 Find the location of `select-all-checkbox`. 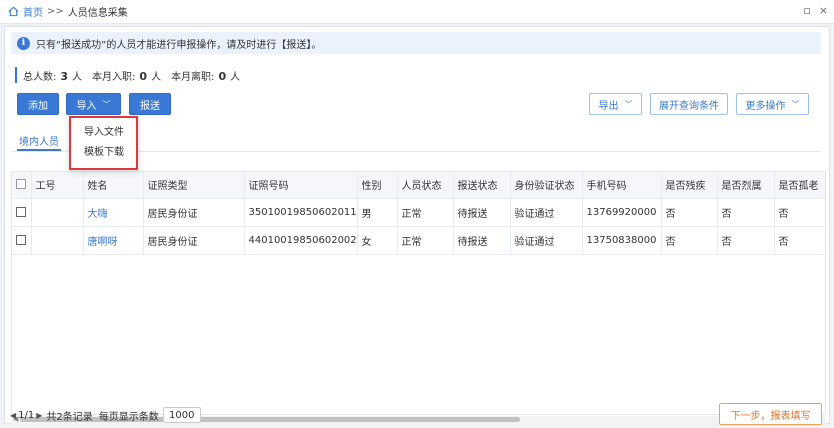

select-all-checkbox is located at coordinates (21, 184).